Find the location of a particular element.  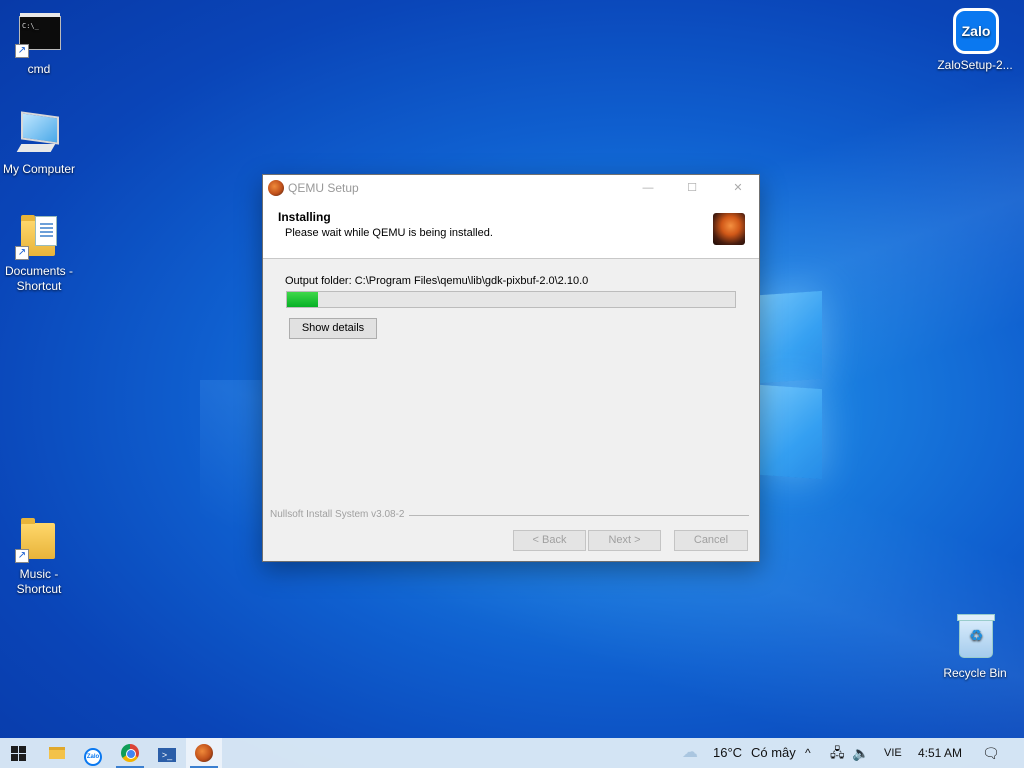

taskbar-file-explorer is located at coordinates (57, 753).